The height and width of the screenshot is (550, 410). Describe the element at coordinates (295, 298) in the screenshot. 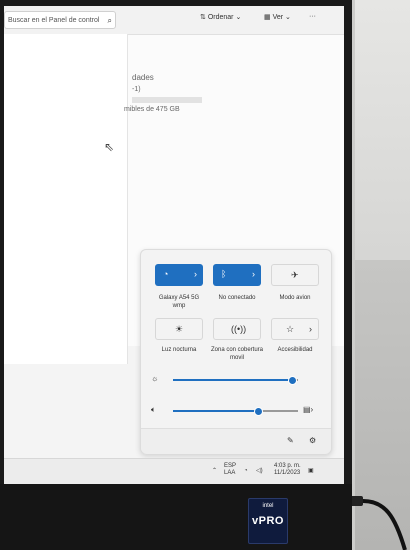

I see `tile-label-airplane: Modo avion` at that location.